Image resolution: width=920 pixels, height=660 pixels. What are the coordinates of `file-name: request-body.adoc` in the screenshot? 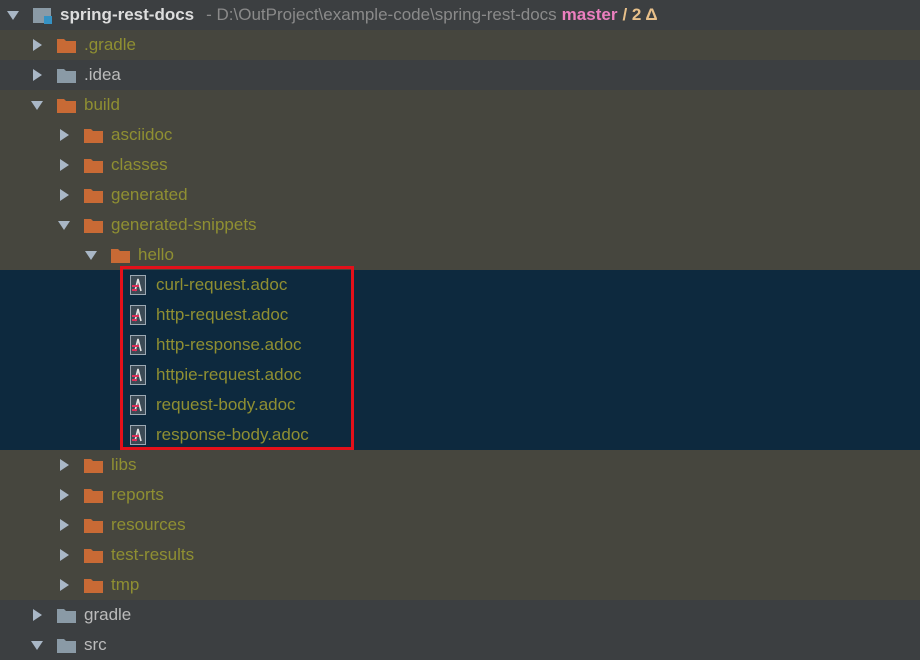 It's located at (226, 404).